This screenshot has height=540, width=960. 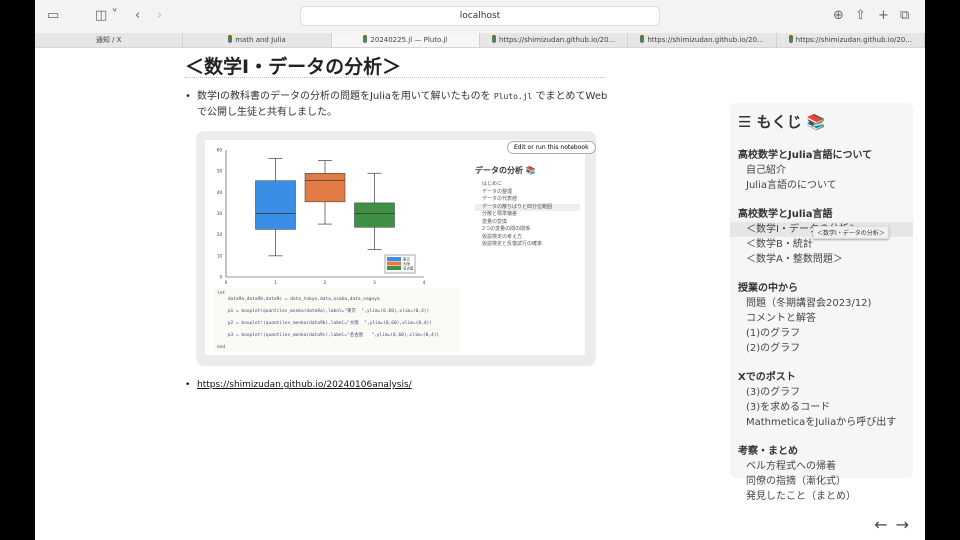 What do you see at coordinates (220, 234) in the screenshot?
I see `y-tick-label: 20` at bounding box center [220, 234].